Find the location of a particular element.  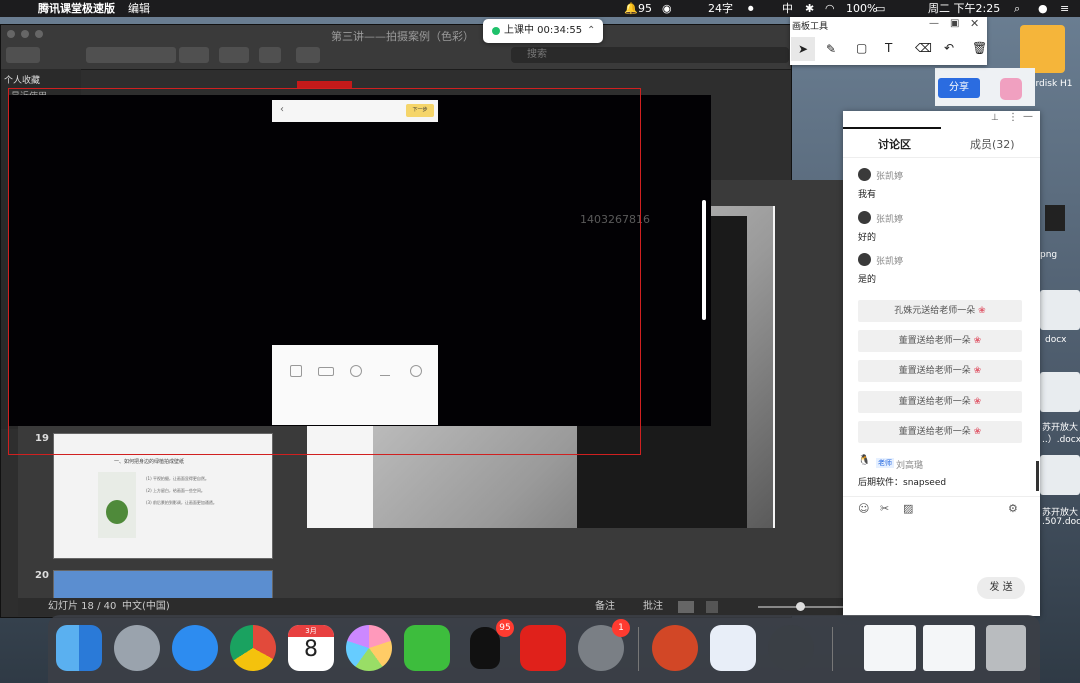

more-icon: ⋮ is located at coordinates (1013, 117).